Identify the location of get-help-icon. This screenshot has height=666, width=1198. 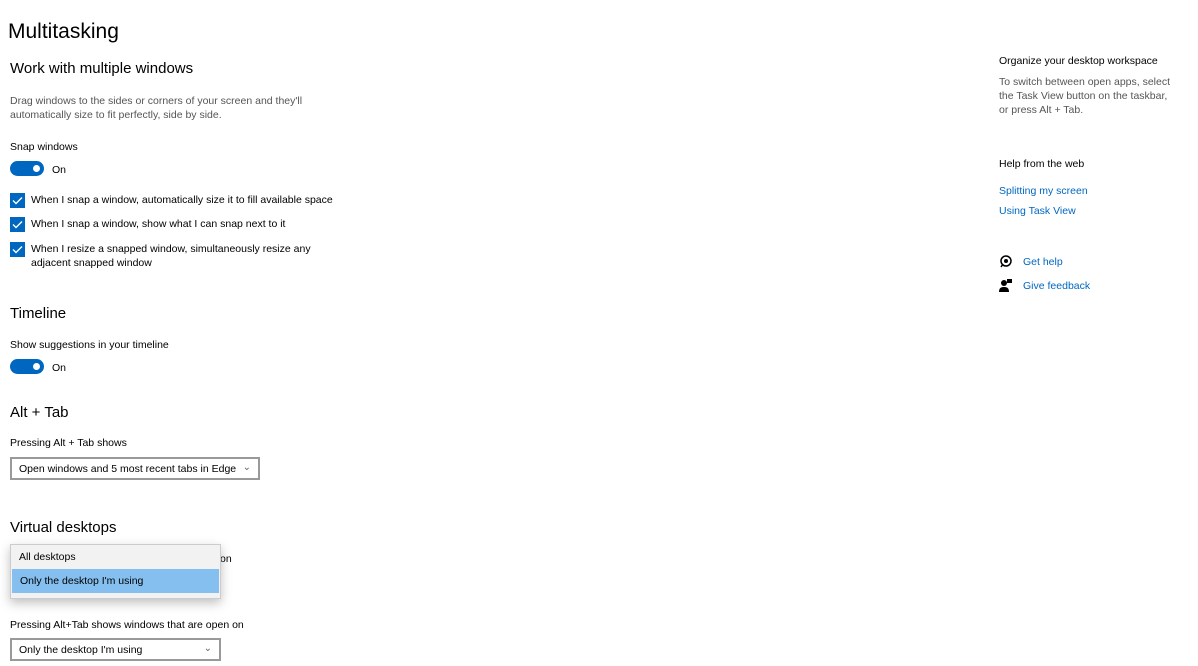
(1006, 261).